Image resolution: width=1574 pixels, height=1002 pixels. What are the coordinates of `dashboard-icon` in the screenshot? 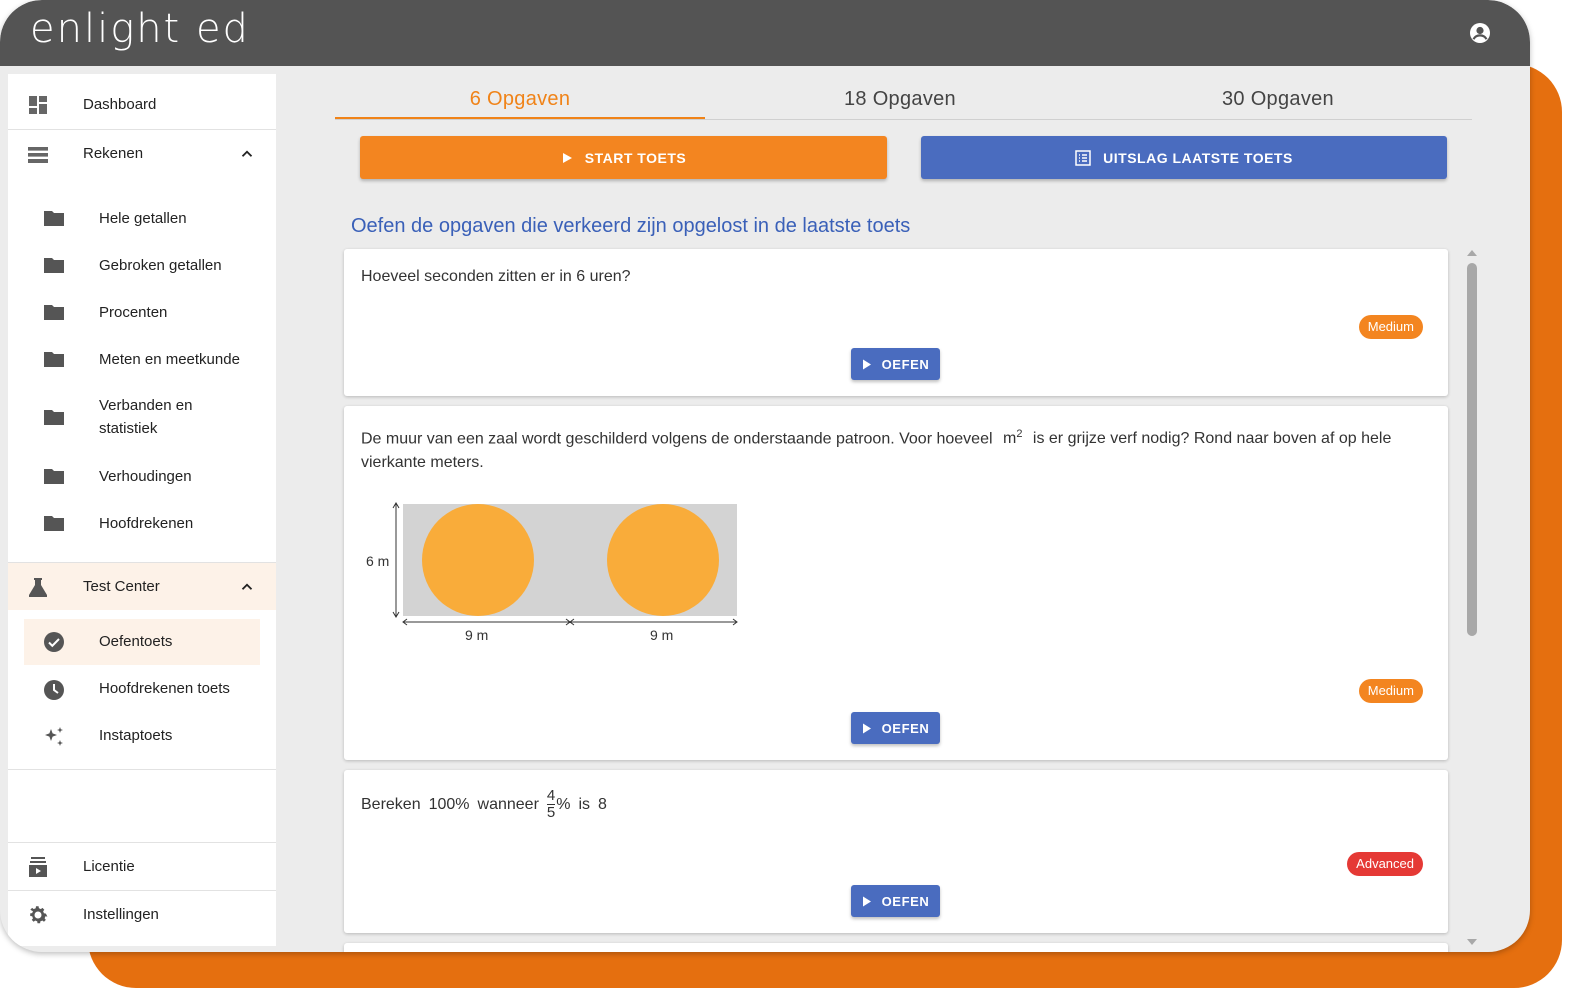 It's located at (38, 105).